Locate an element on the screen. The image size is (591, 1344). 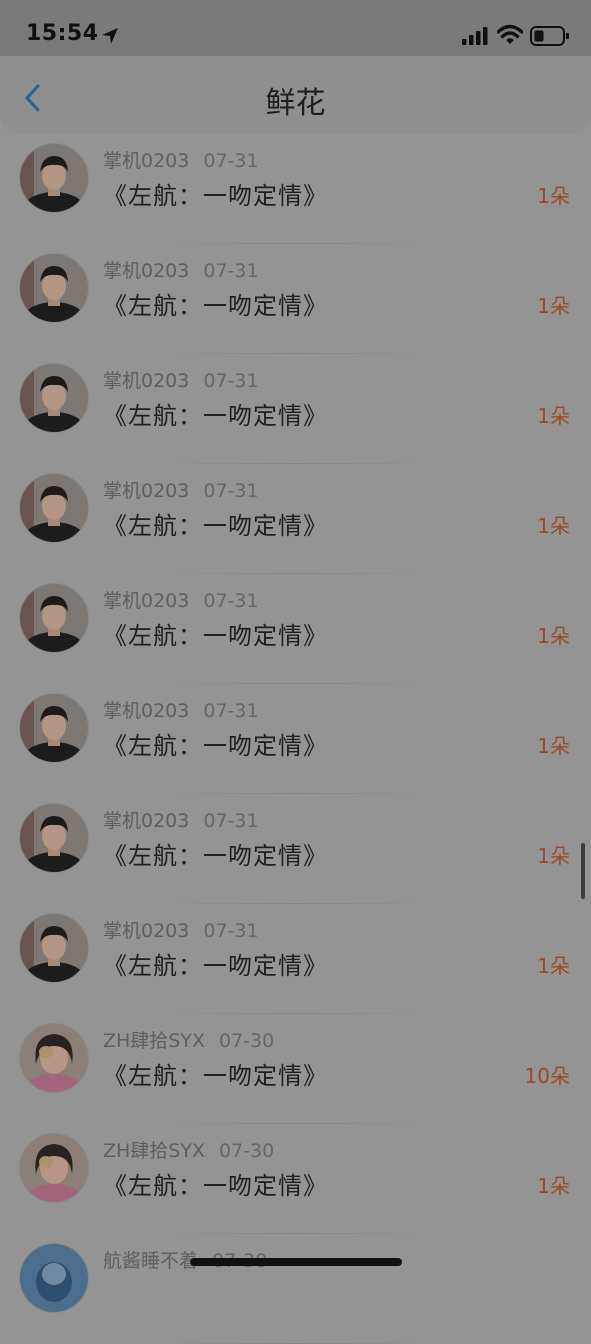
cellular-signal-icon is located at coordinates (475, 36).